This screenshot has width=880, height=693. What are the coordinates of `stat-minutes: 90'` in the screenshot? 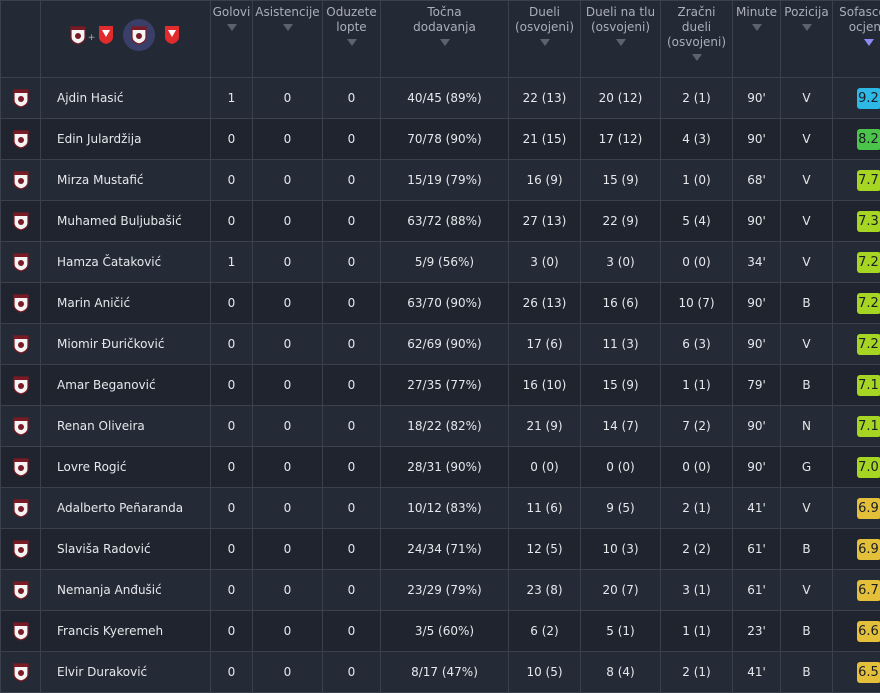 It's located at (757, 426).